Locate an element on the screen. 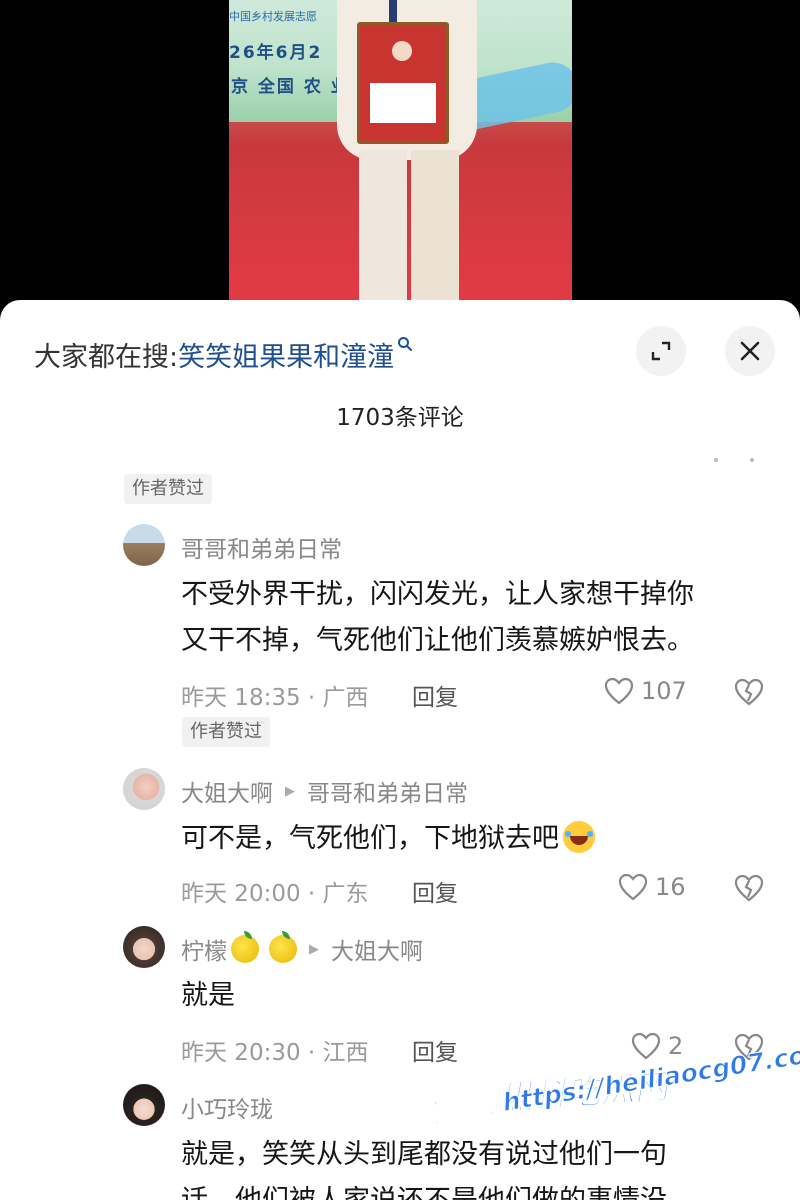 The image size is (800, 1200). comment-timestamp: 昨天 18:35 · 广西 is located at coordinates (275, 698).